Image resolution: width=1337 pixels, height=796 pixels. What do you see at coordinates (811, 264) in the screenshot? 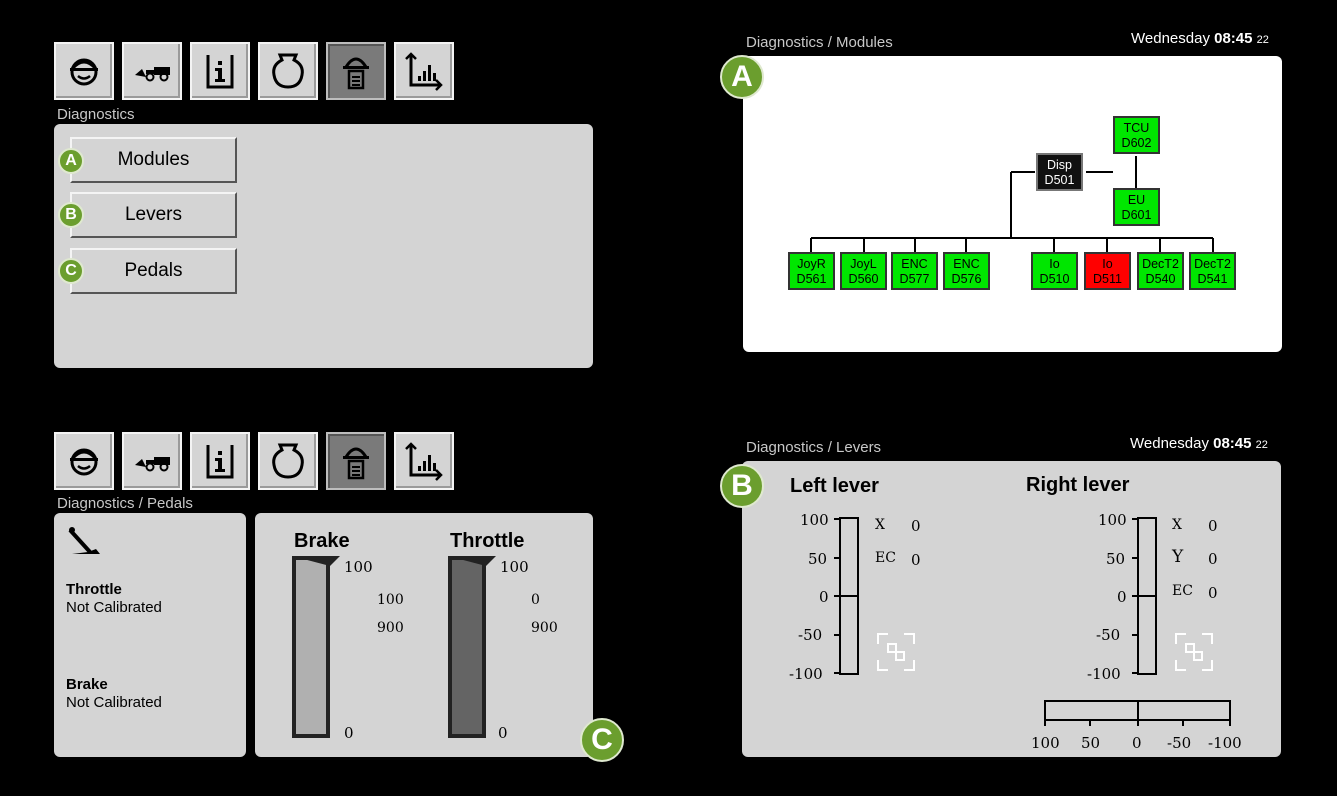
I see `module-name: JoyR` at bounding box center [811, 264].